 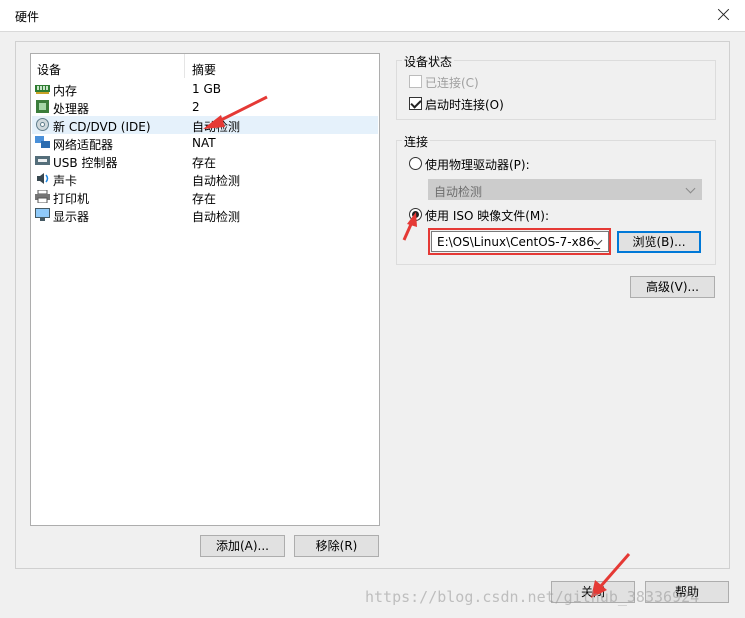 I want to click on help-button: 帮助, so click(x=687, y=592).